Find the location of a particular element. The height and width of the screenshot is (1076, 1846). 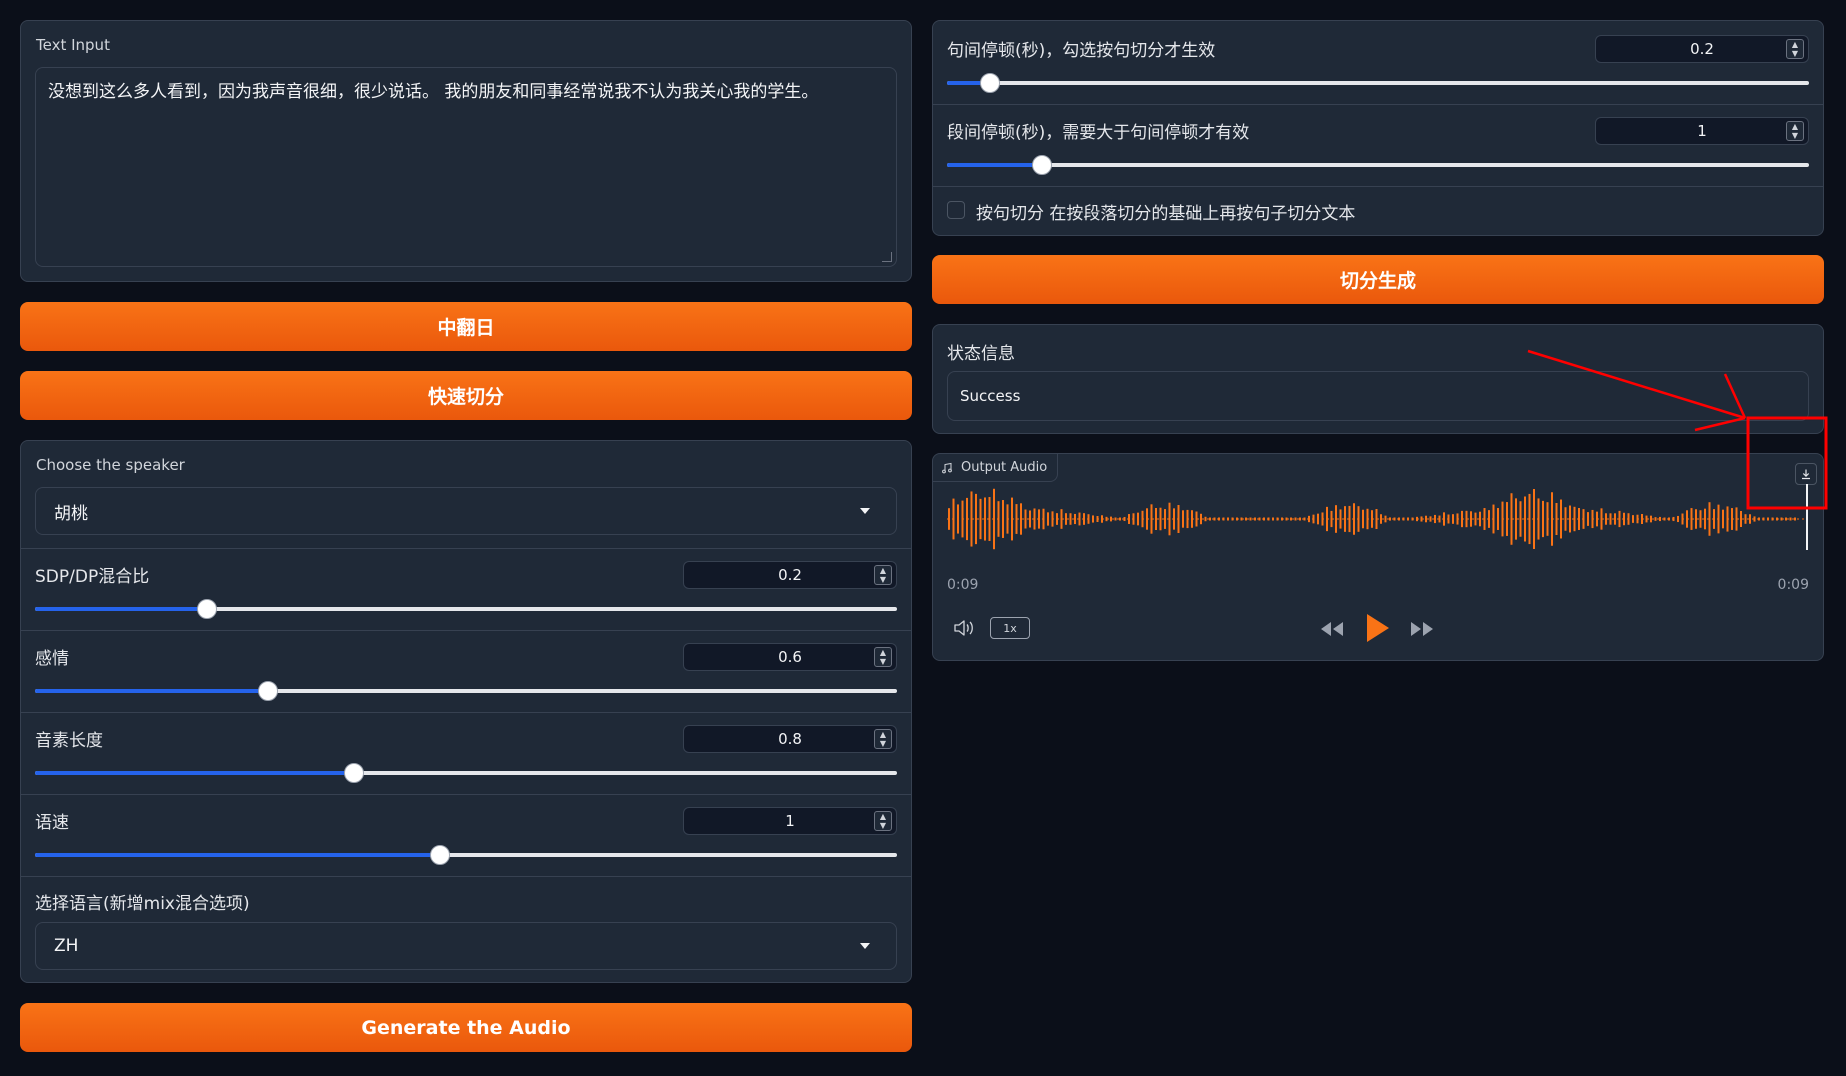

sdp-dp-ratio-slider is located at coordinates (466, 609).